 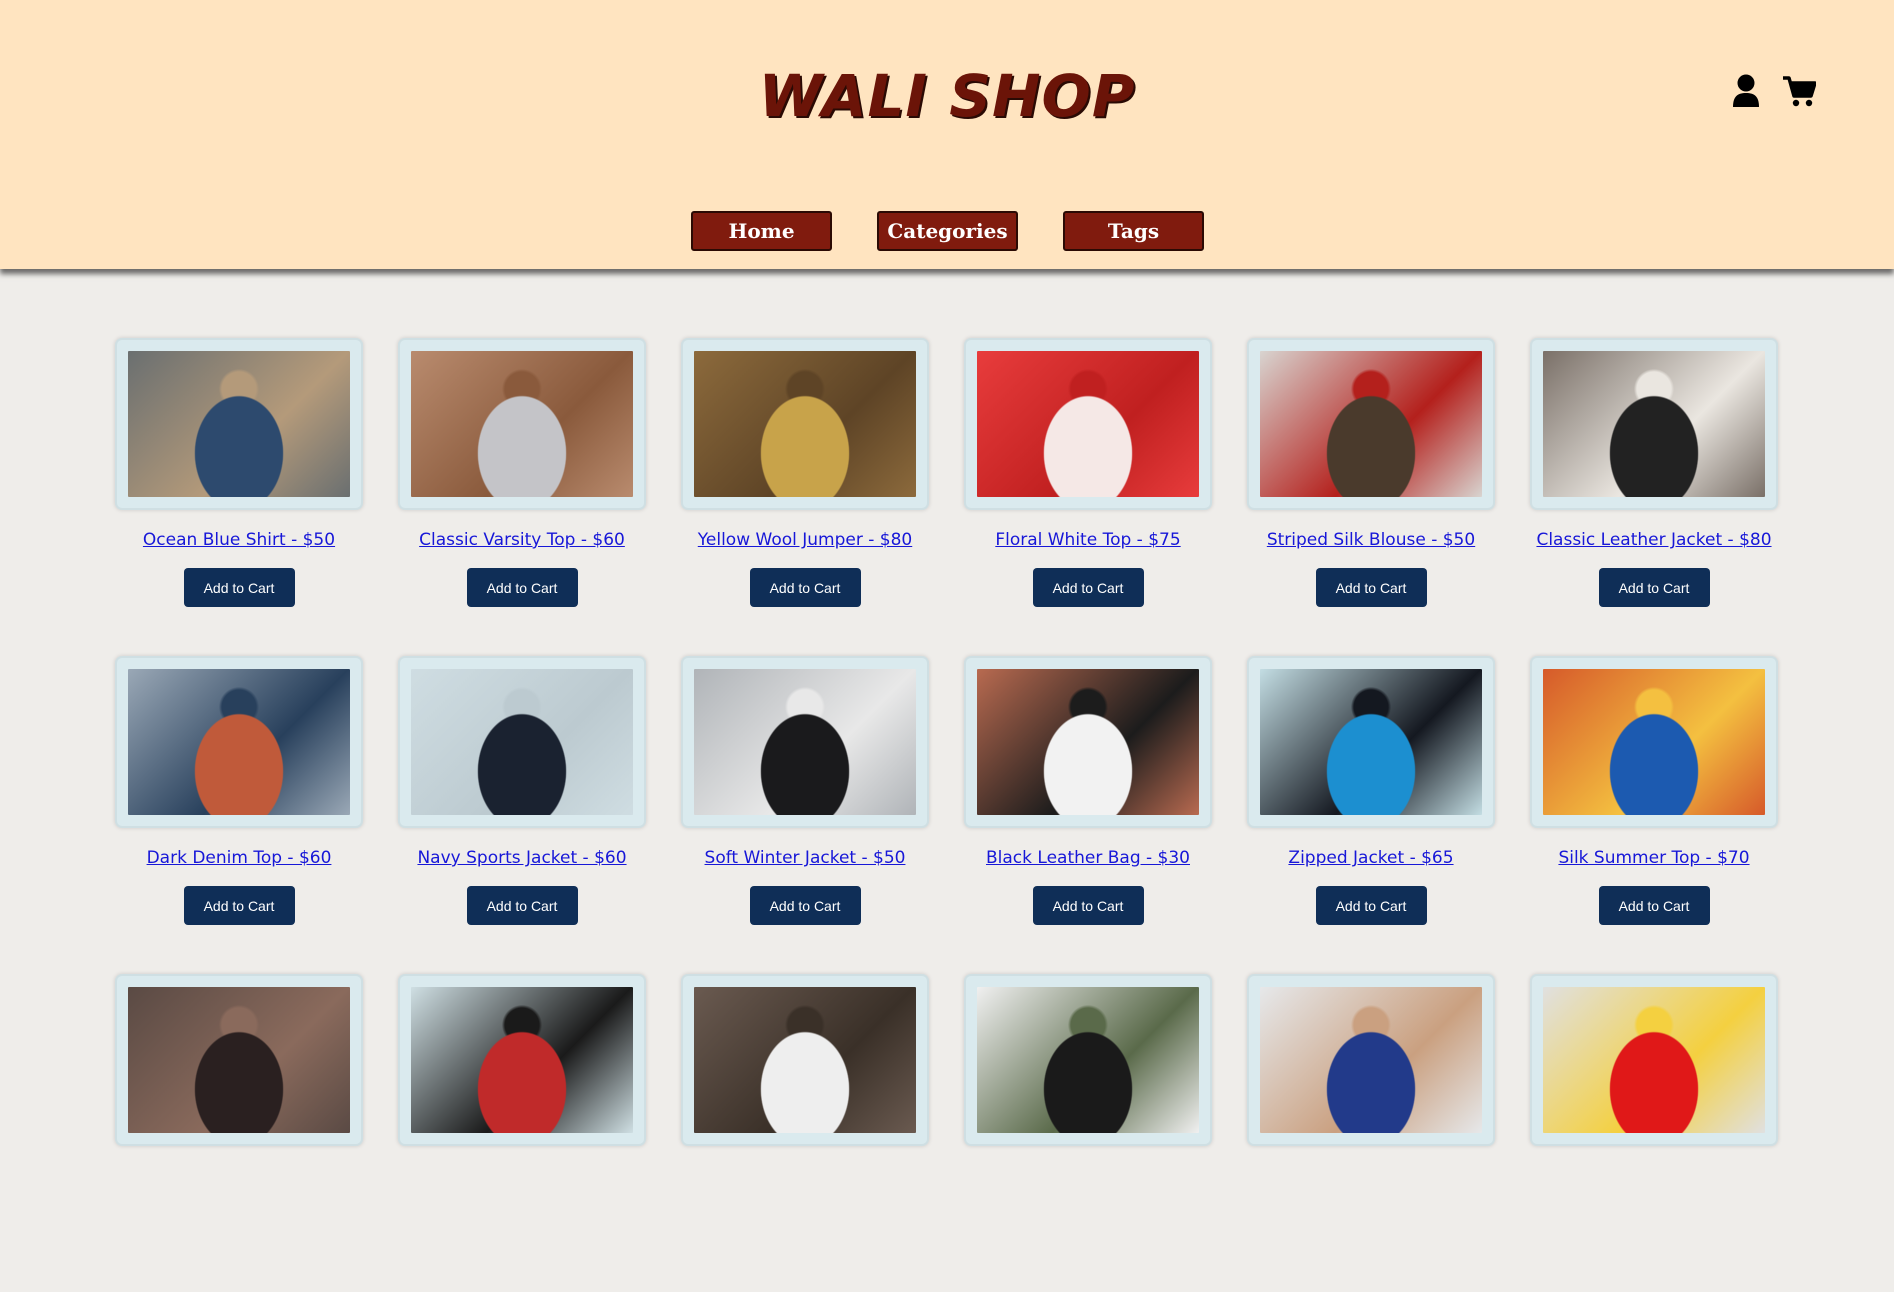 I want to click on nav-categories-button: Categories, so click(x=947, y=231).